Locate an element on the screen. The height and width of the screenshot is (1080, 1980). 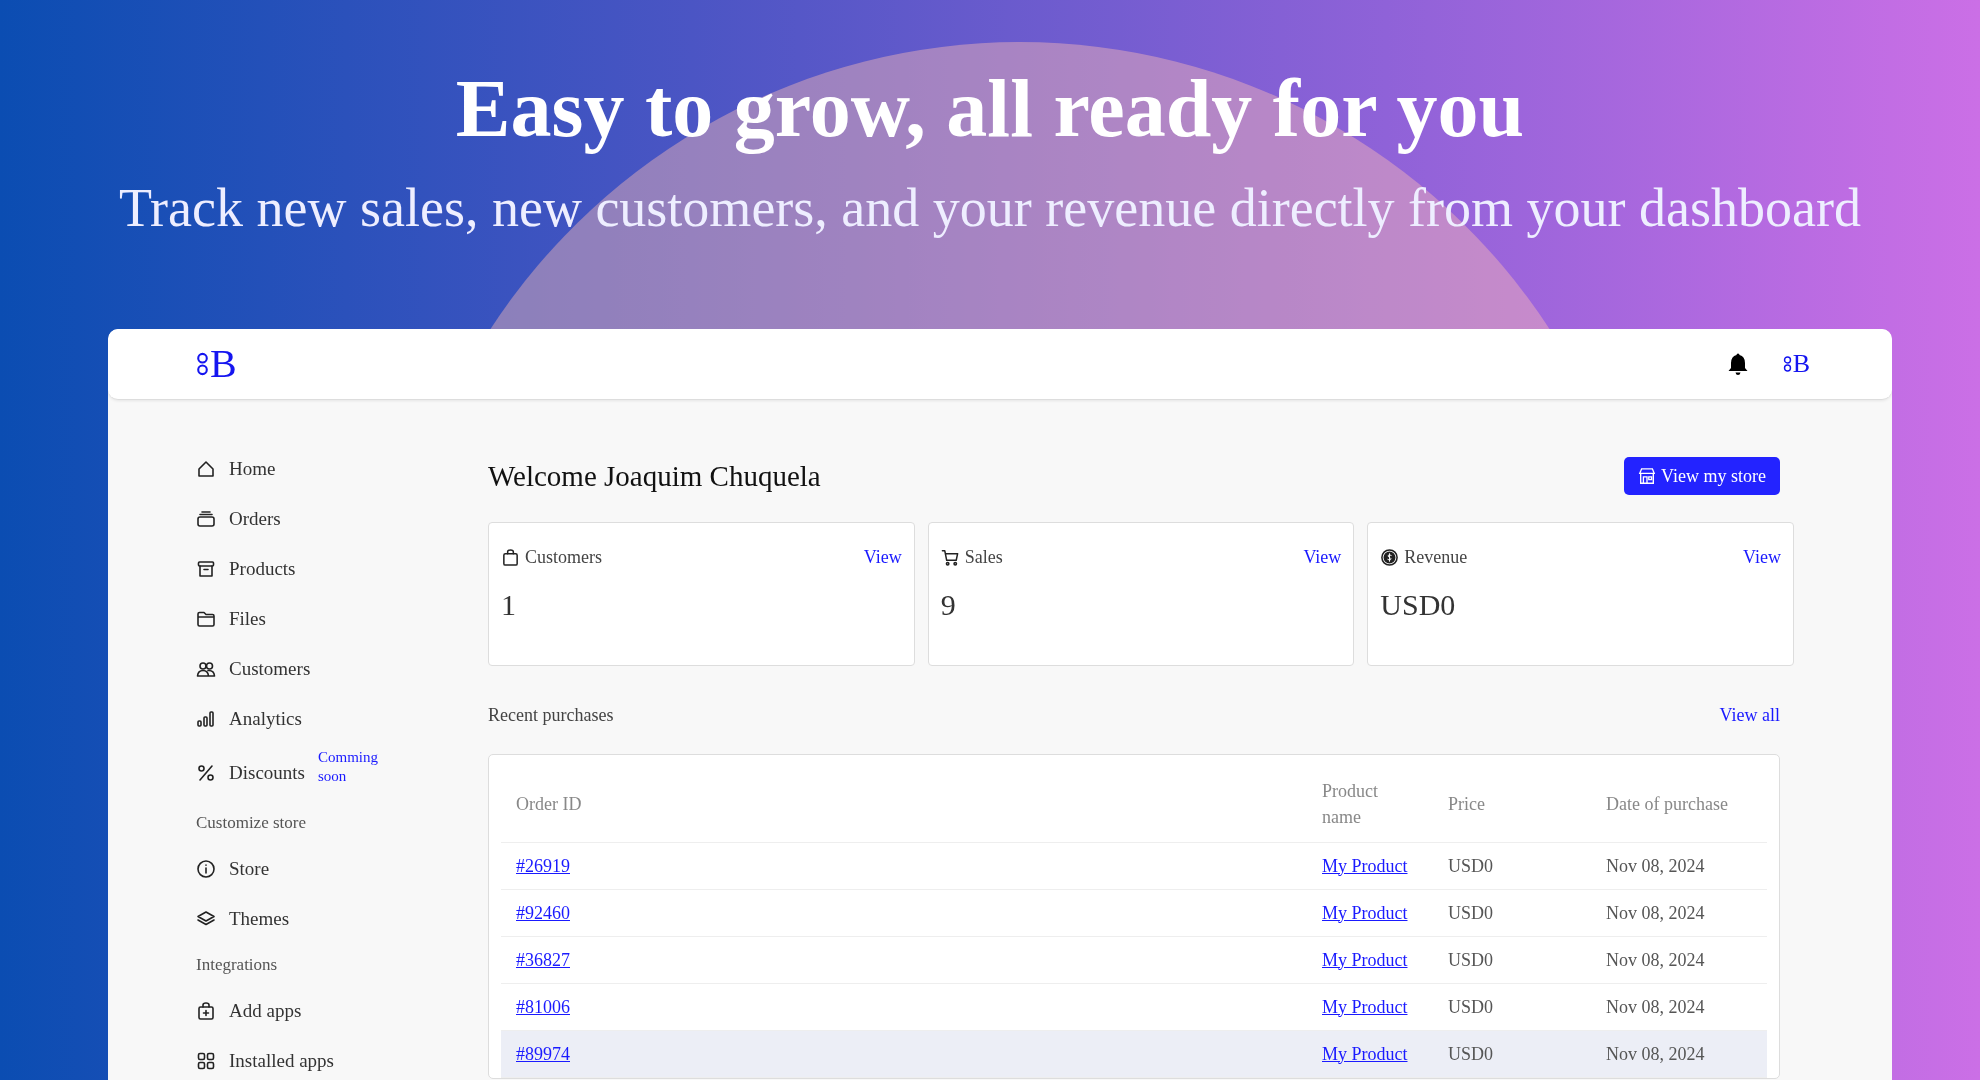
bag-icon is located at coordinates (510, 557).